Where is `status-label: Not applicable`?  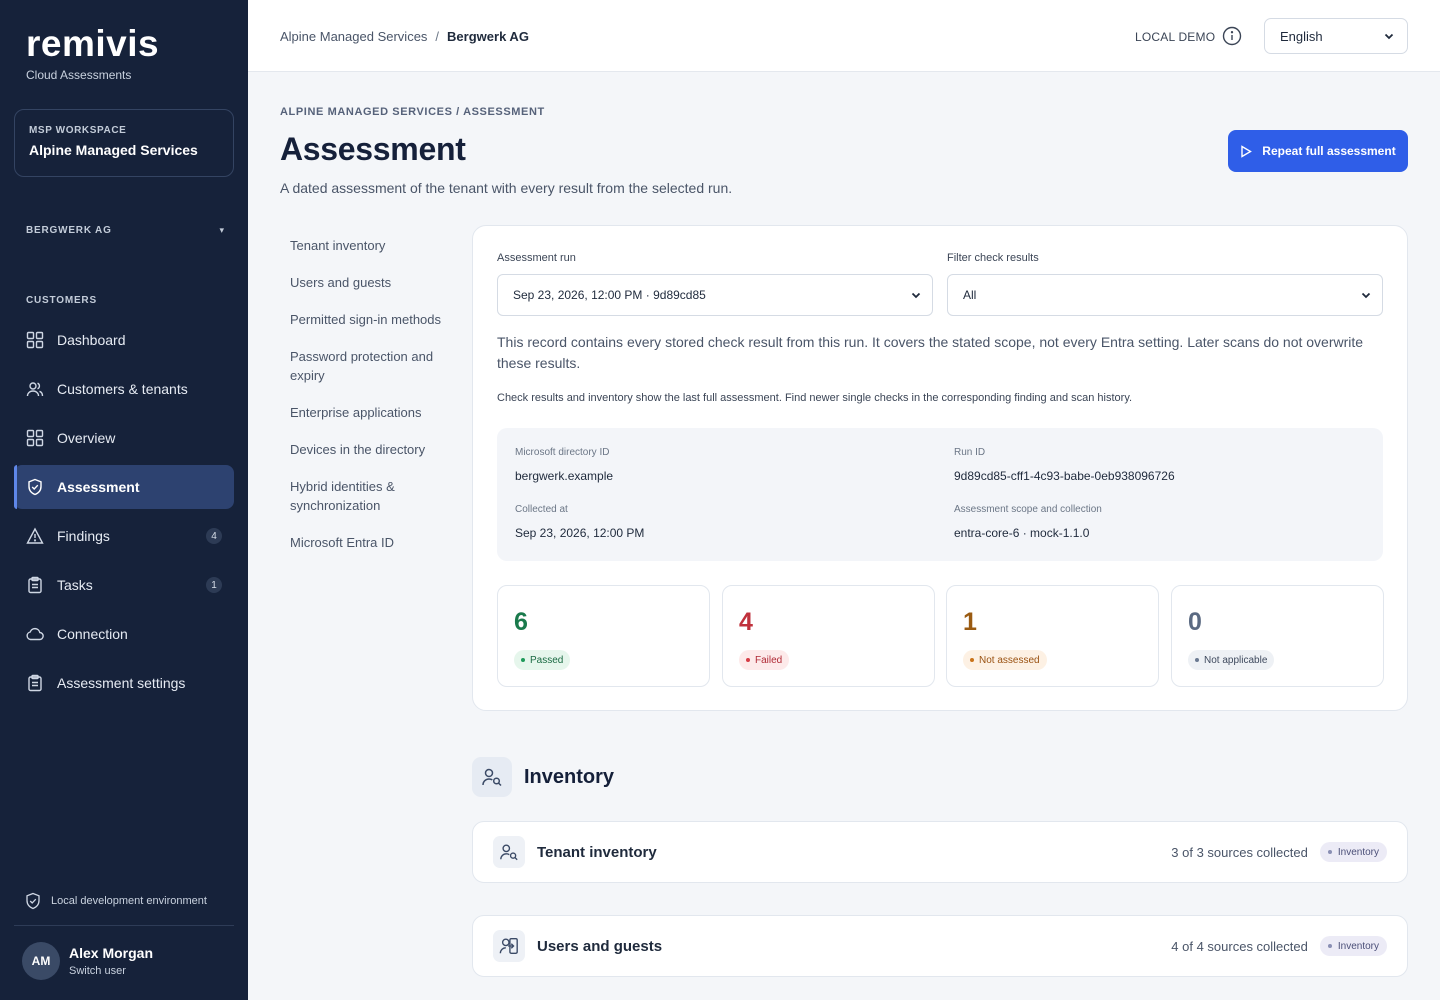
status-label: Not applicable is located at coordinates (1236, 660).